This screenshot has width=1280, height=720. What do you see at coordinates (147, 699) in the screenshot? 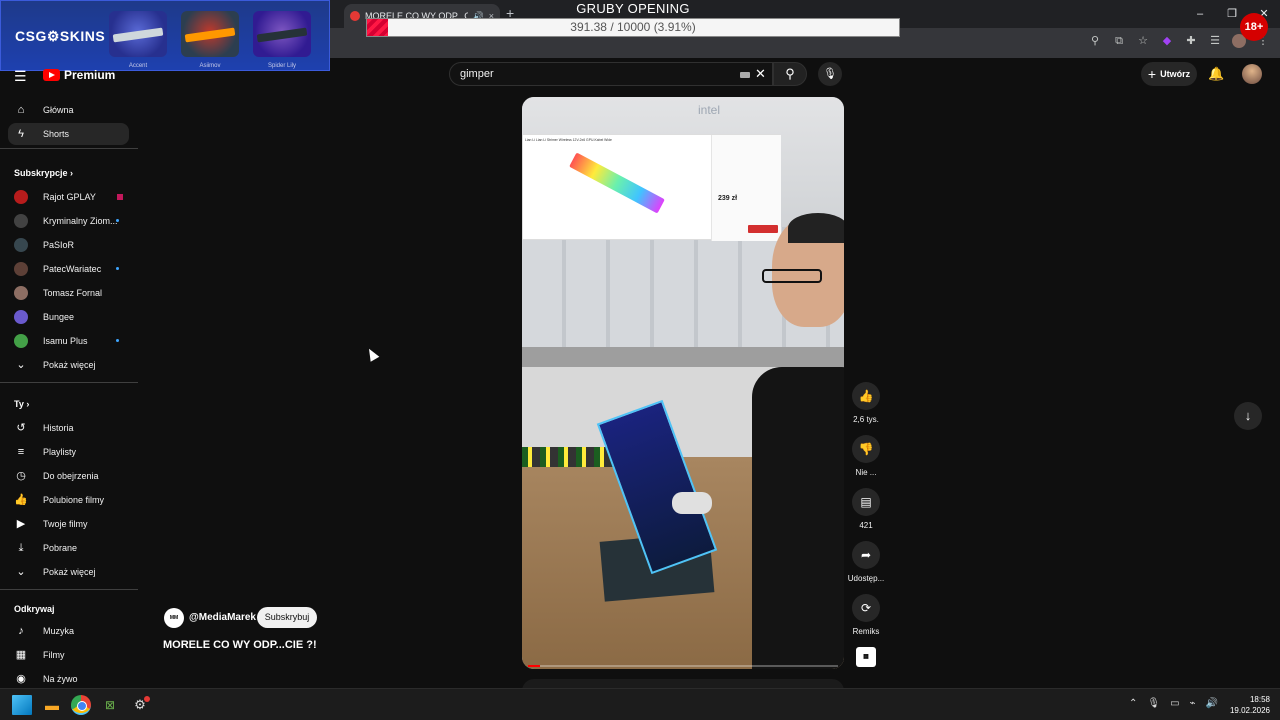
I see `notification-dot` at bounding box center [147, 699].